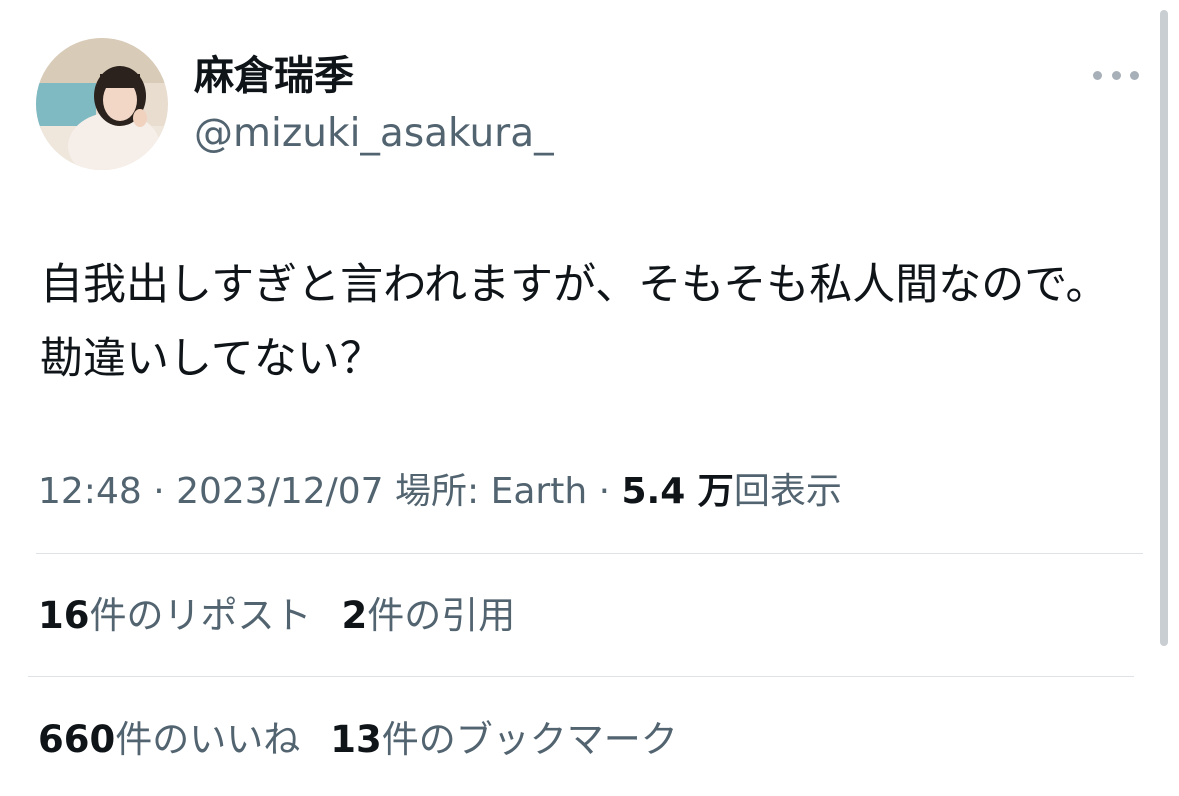  Describe the element at coordinates (354, 615) in the screenshot. I see `quotes-count: 2` at that location.